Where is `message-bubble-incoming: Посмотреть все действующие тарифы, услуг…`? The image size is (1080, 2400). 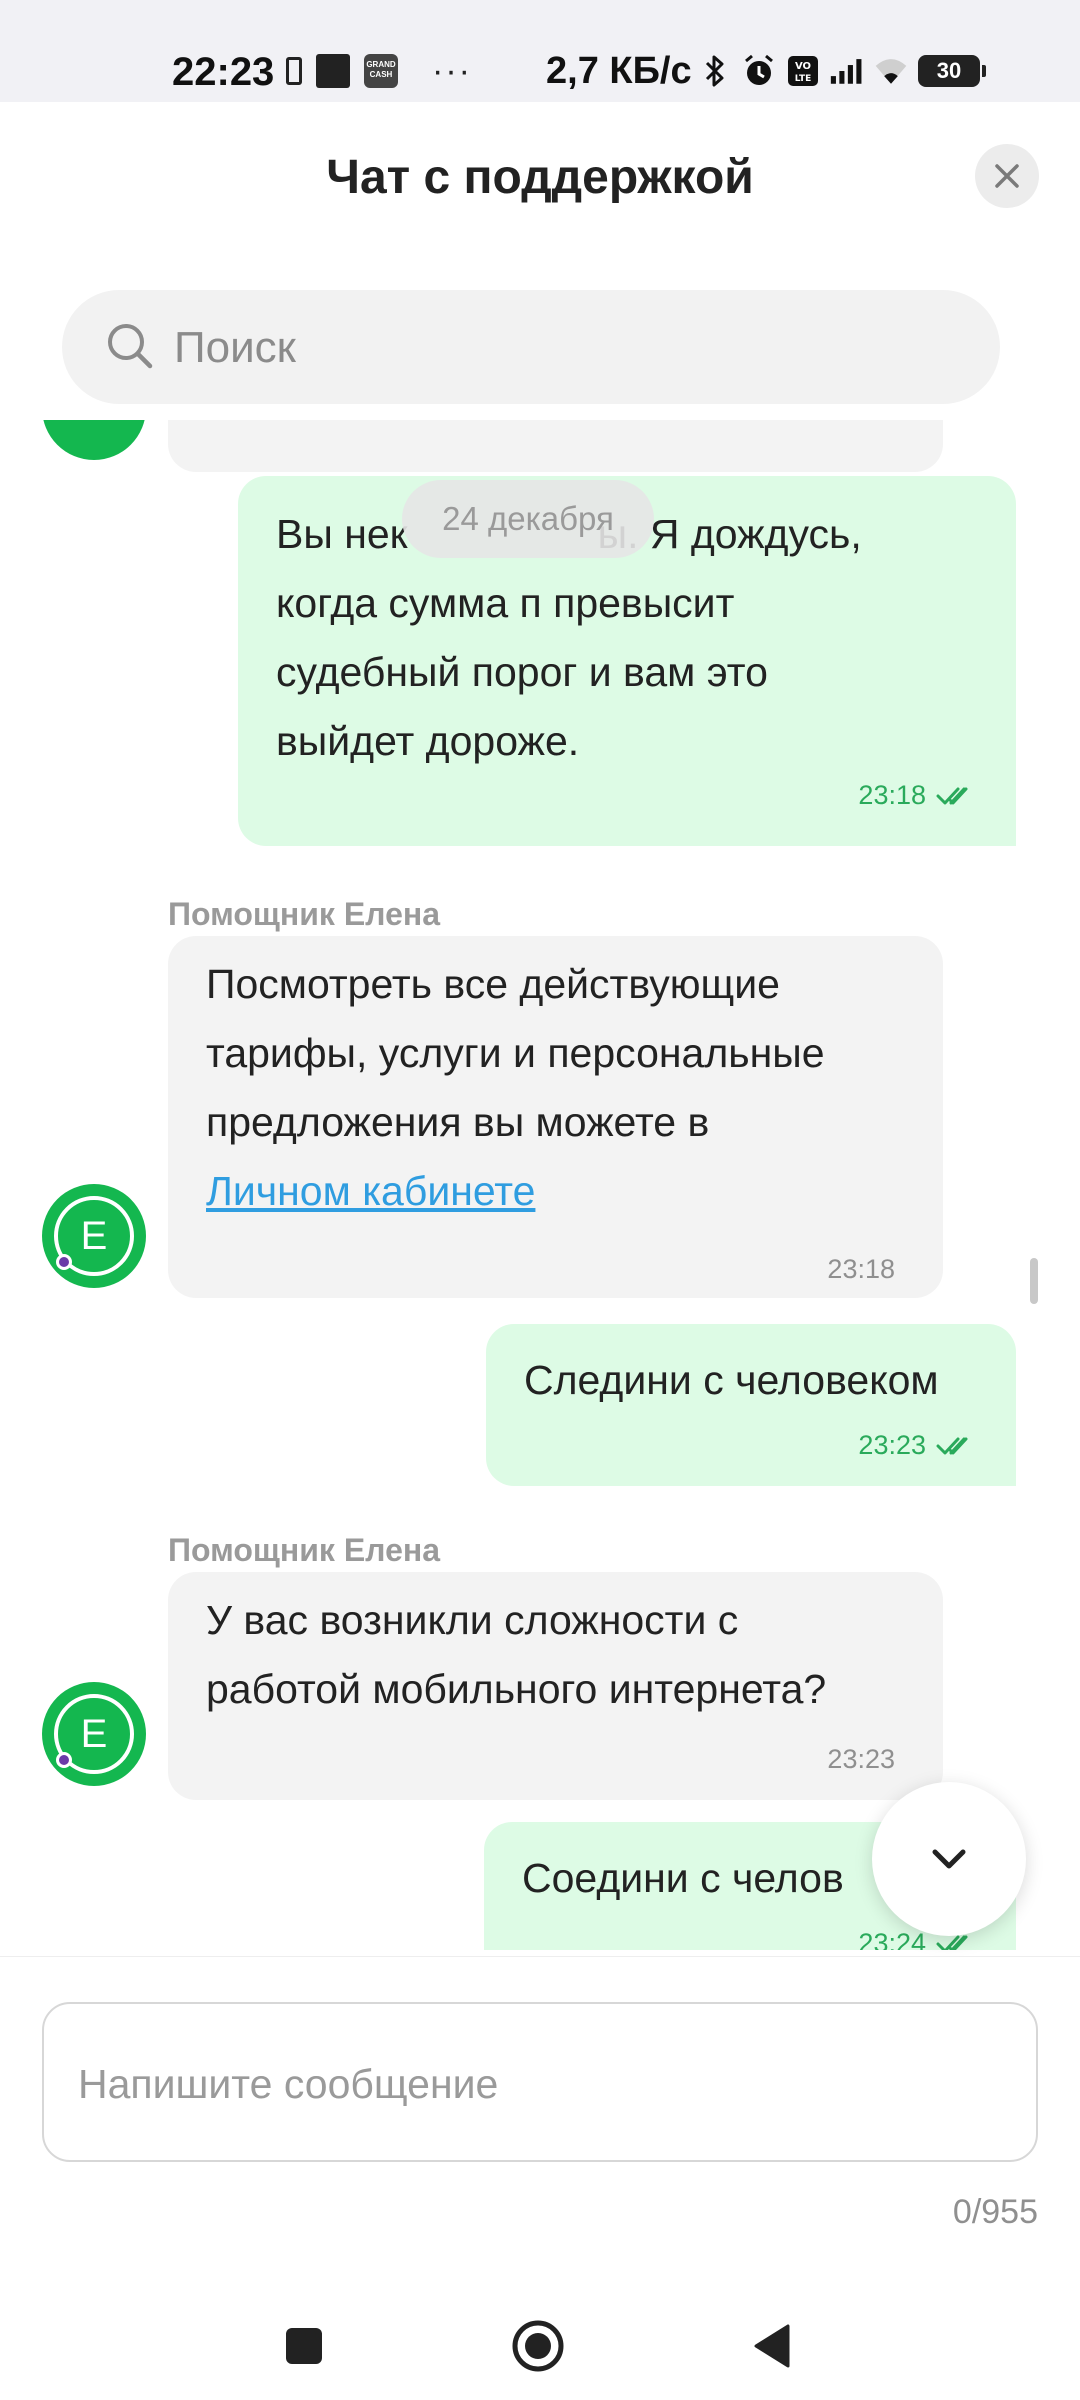
message-bubble-incoming: Посмотреть все действующие тарифы, услуг… is located at coordinates (555, 1117).